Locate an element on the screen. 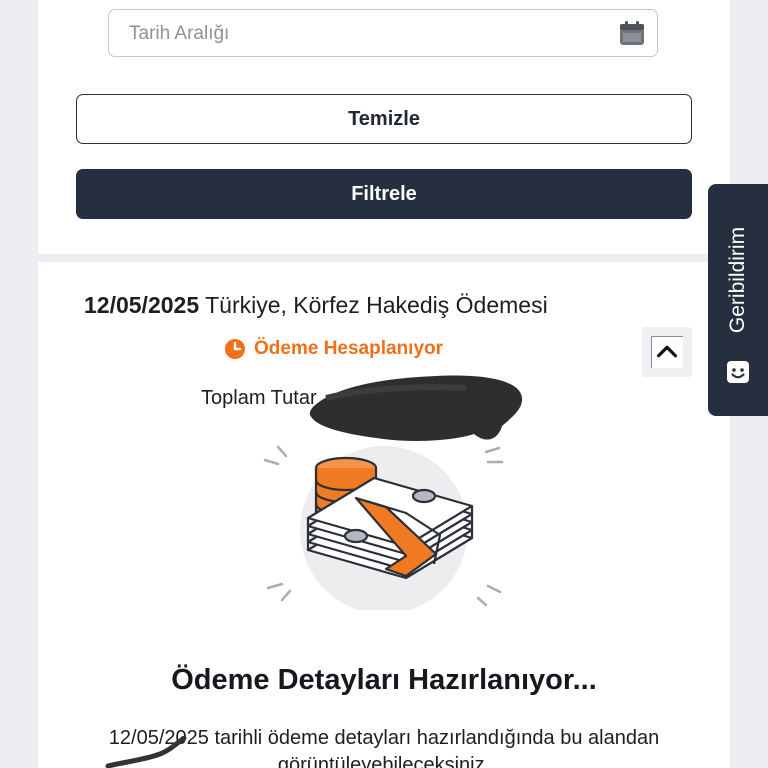  collapse-button-inner is located at coordinates (667, 352).